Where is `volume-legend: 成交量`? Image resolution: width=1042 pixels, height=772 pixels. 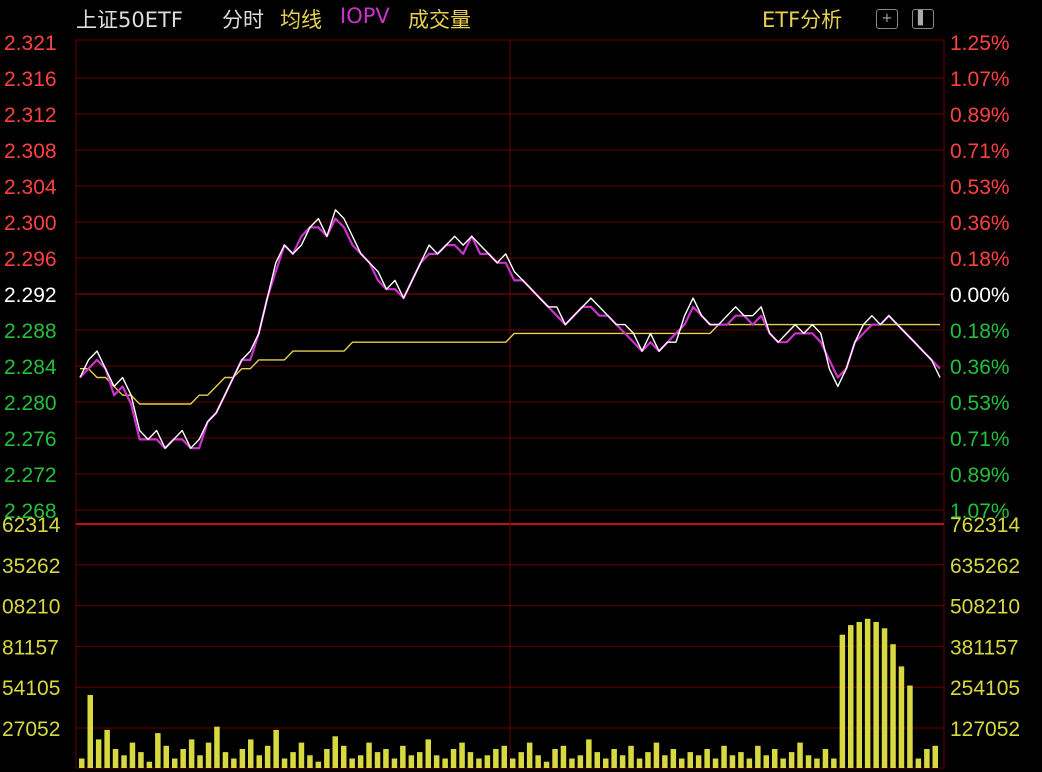 volume-legend: 成交量 is located at coordinates (439, 20).